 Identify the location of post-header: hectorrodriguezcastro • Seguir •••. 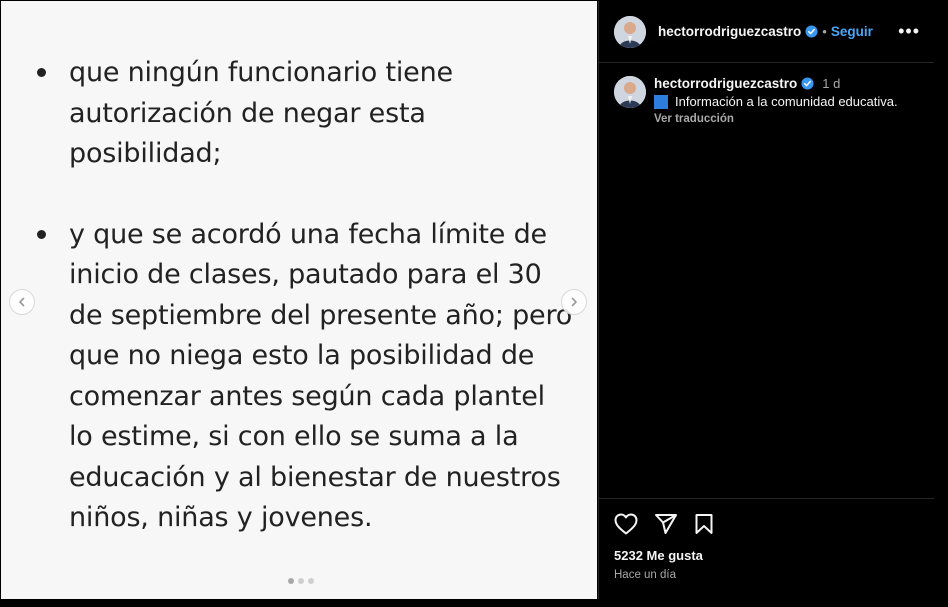
(766, 32).